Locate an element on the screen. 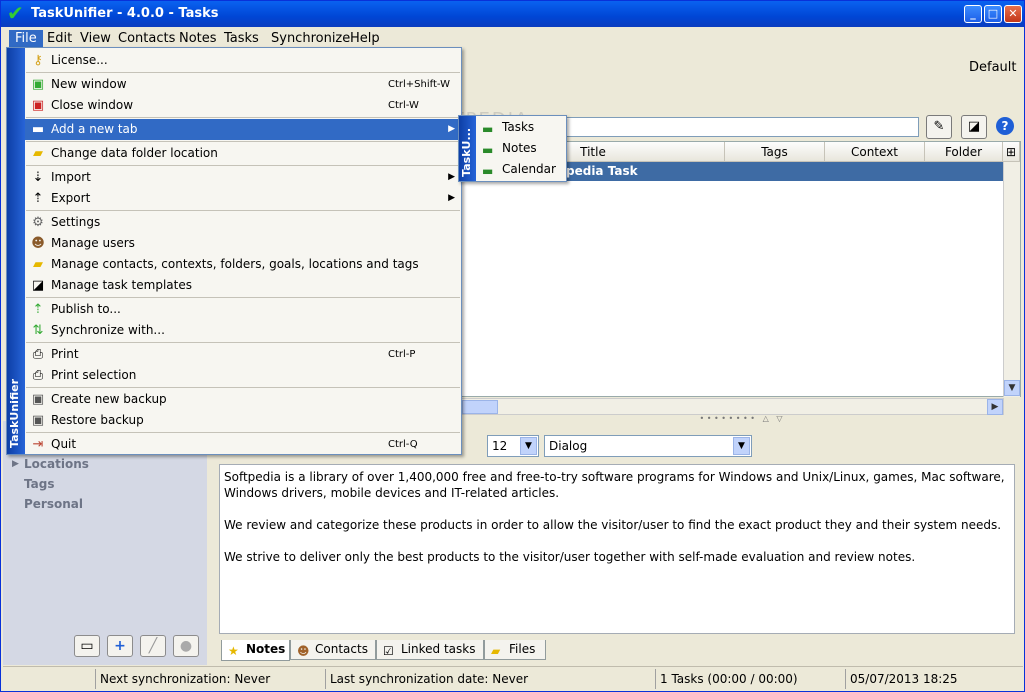 The height and width of the screenshot is (692, 1025). add-button: + is located at coordinates (120, 646).